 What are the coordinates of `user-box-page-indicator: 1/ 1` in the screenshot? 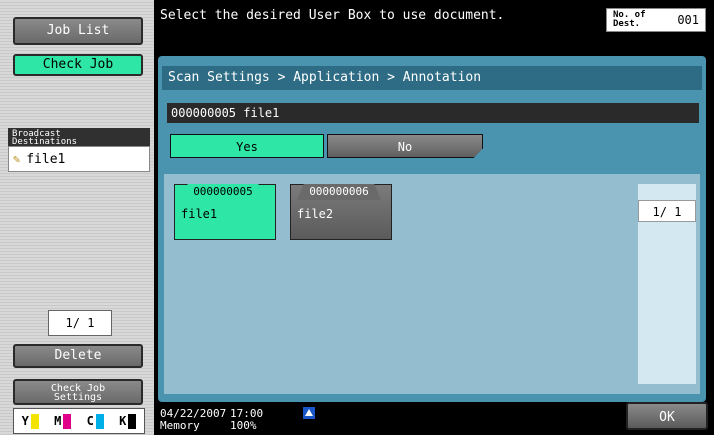 It's located at (667, 211).